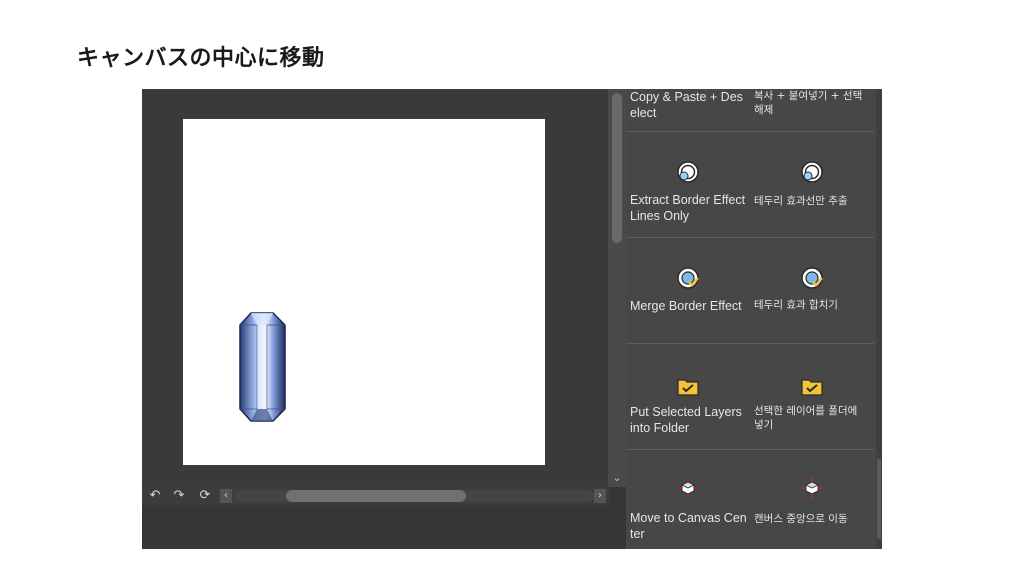 Image resolution: width=1024 pixels, height=576 pixels. Describe the element at coordinates (688, 290) in the screenshot. I see `command-merge-border-en: Merge Border Effect` at that location.